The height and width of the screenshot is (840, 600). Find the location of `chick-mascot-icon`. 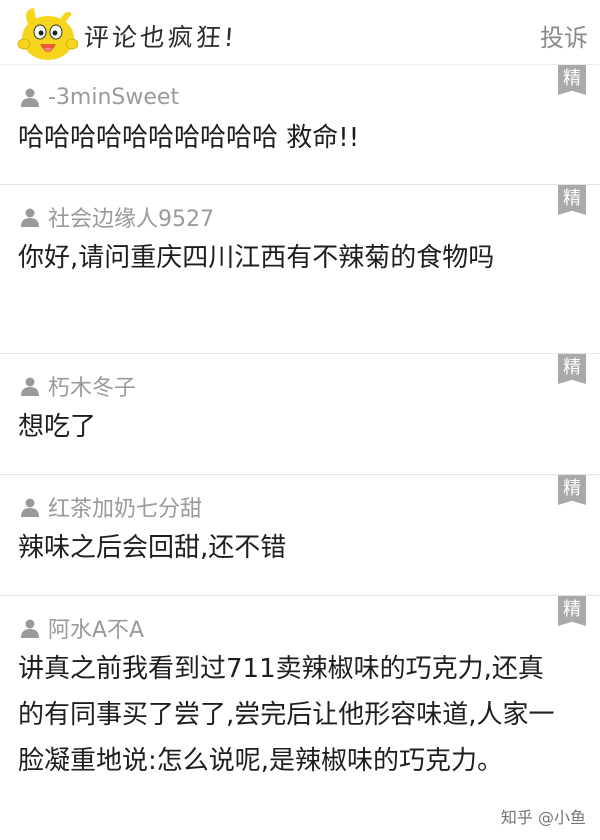

chick-mascot-icon is located at coordinates (47, 34).